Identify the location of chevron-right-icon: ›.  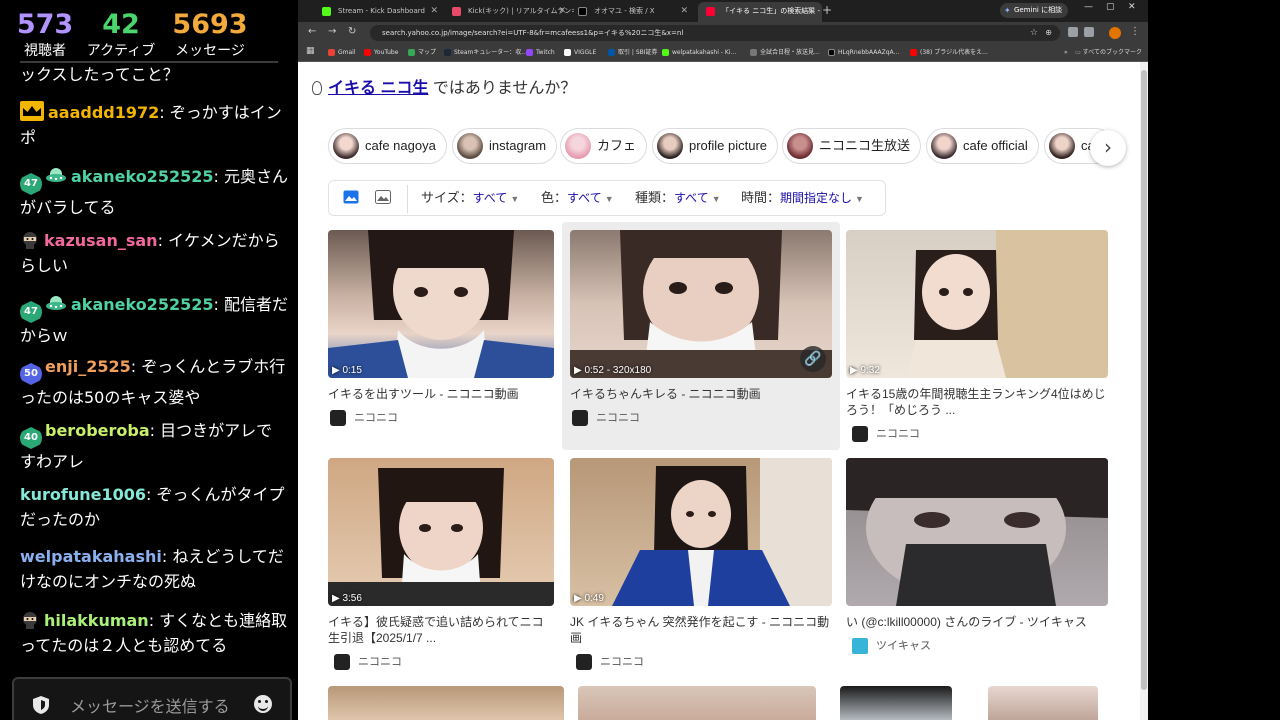
(1108, 148).